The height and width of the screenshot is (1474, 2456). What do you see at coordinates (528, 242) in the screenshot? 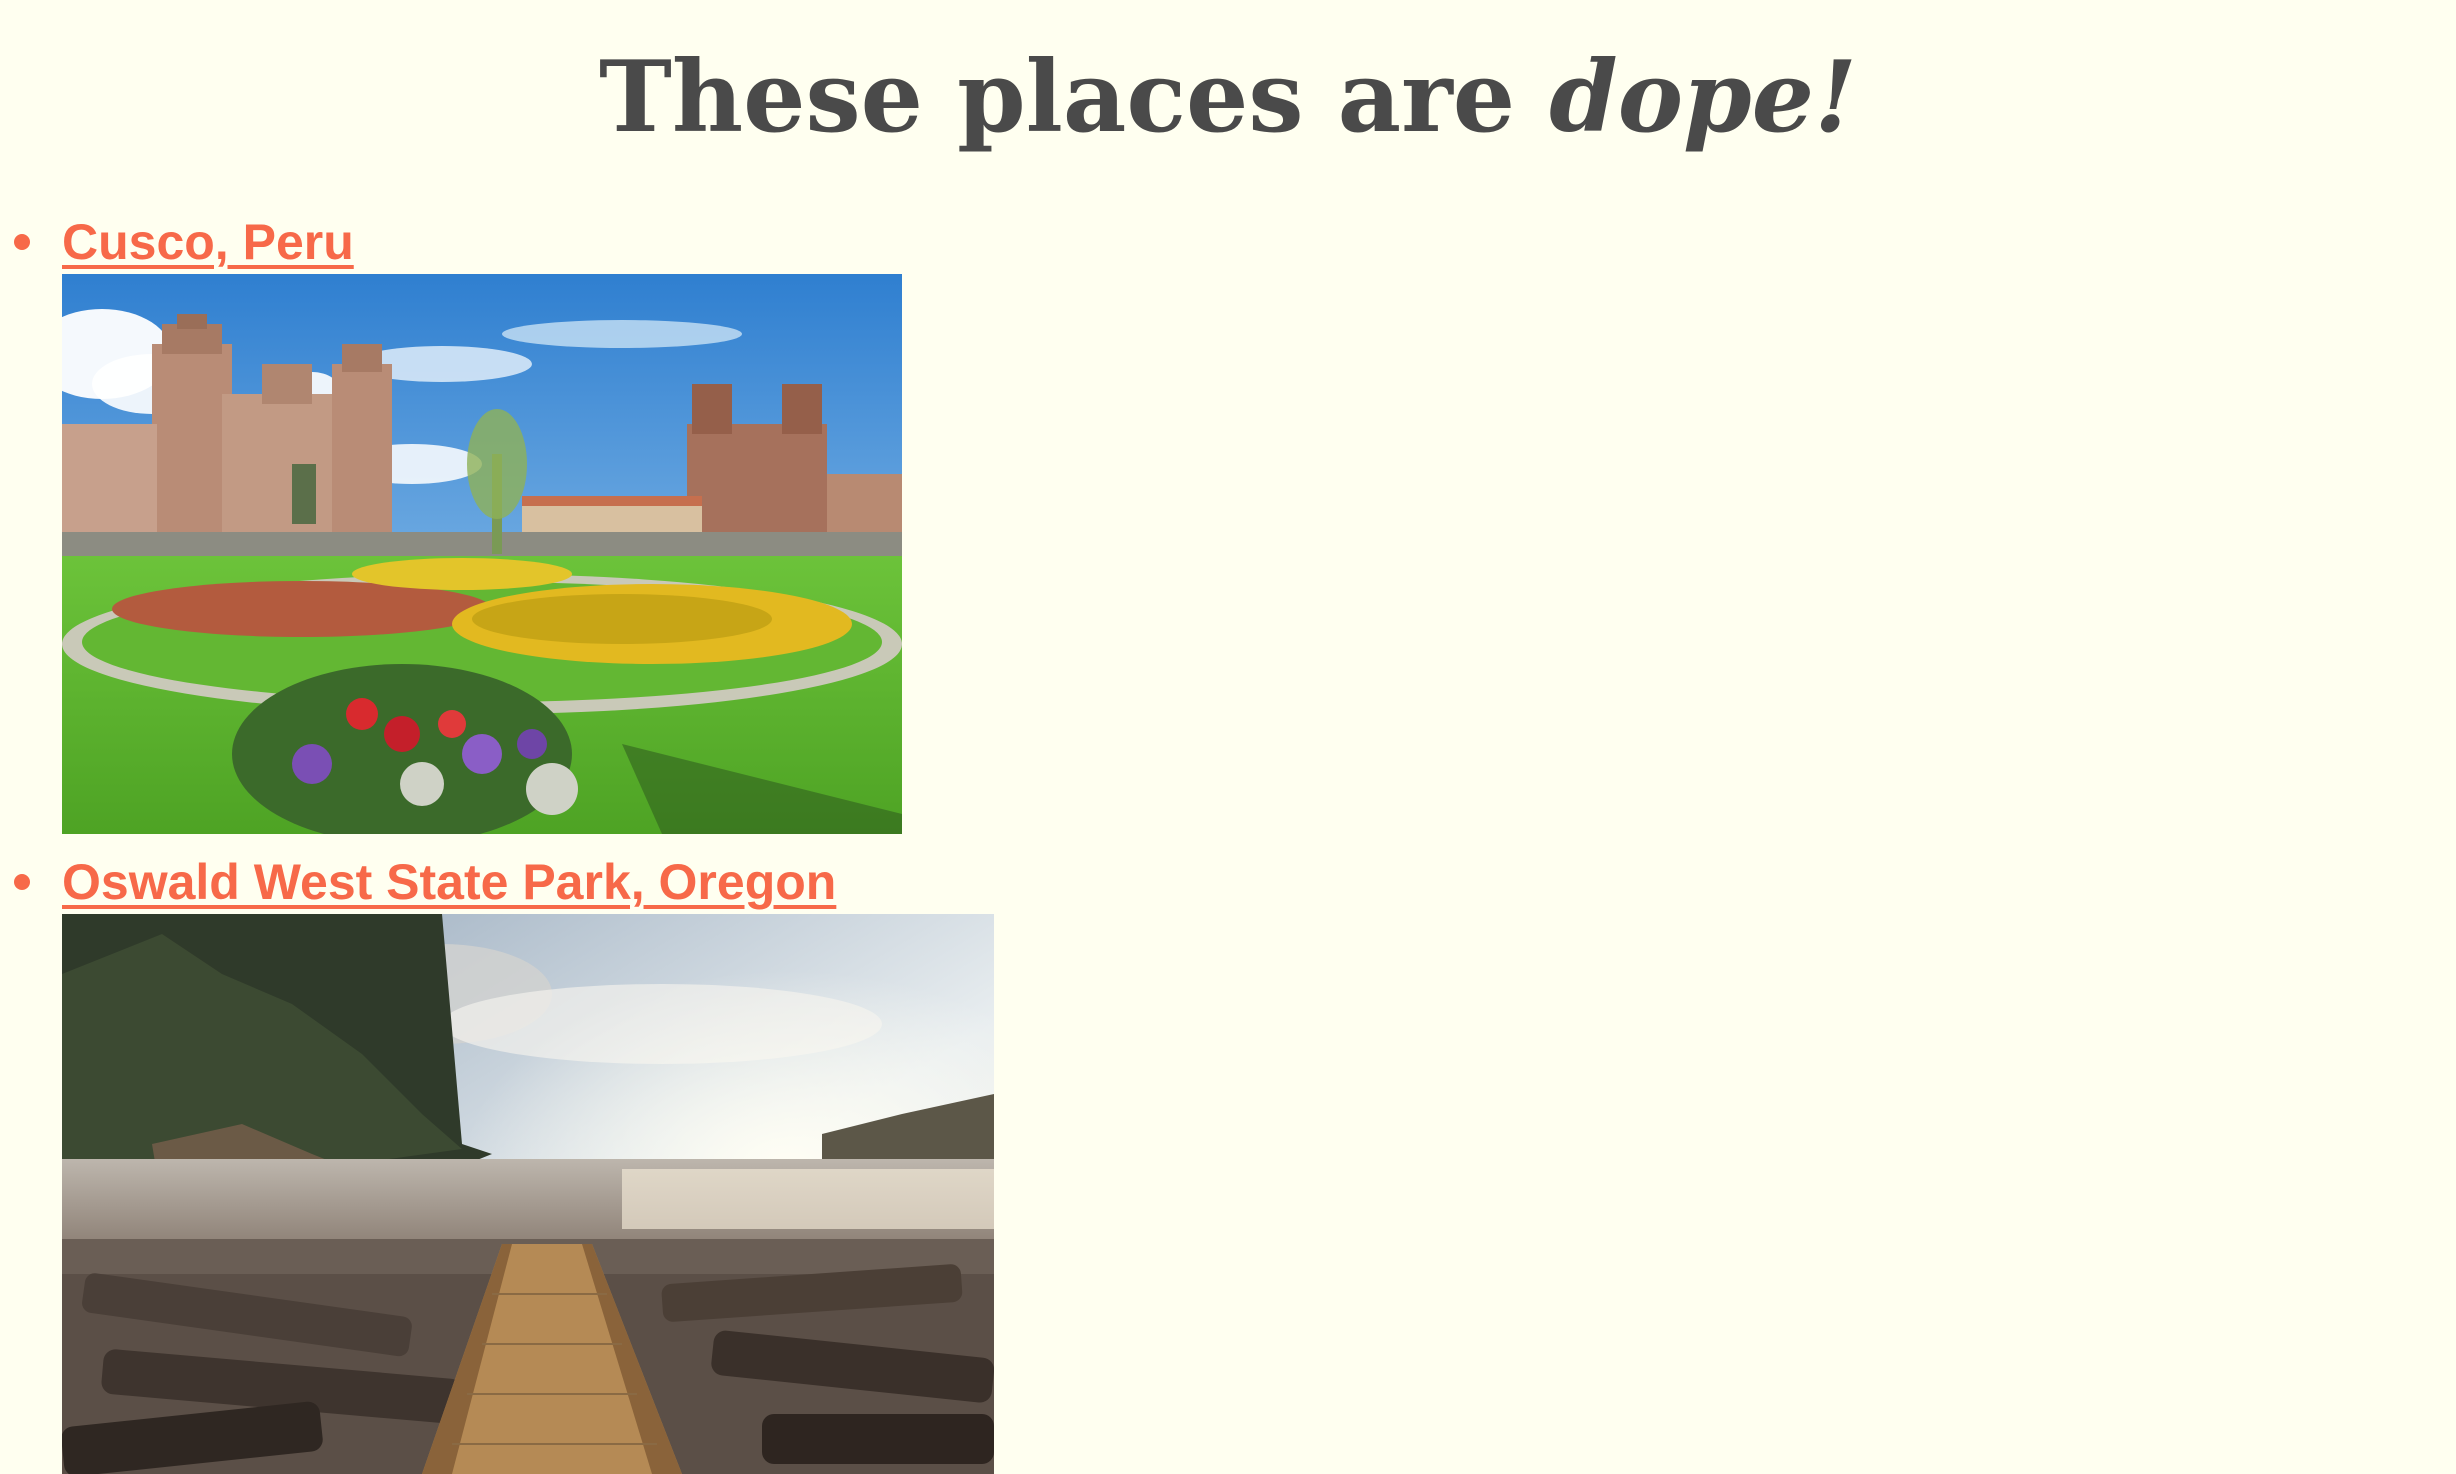
I see `place-link-cusco: Cusco, Peru` at bounding box center [528, 242].